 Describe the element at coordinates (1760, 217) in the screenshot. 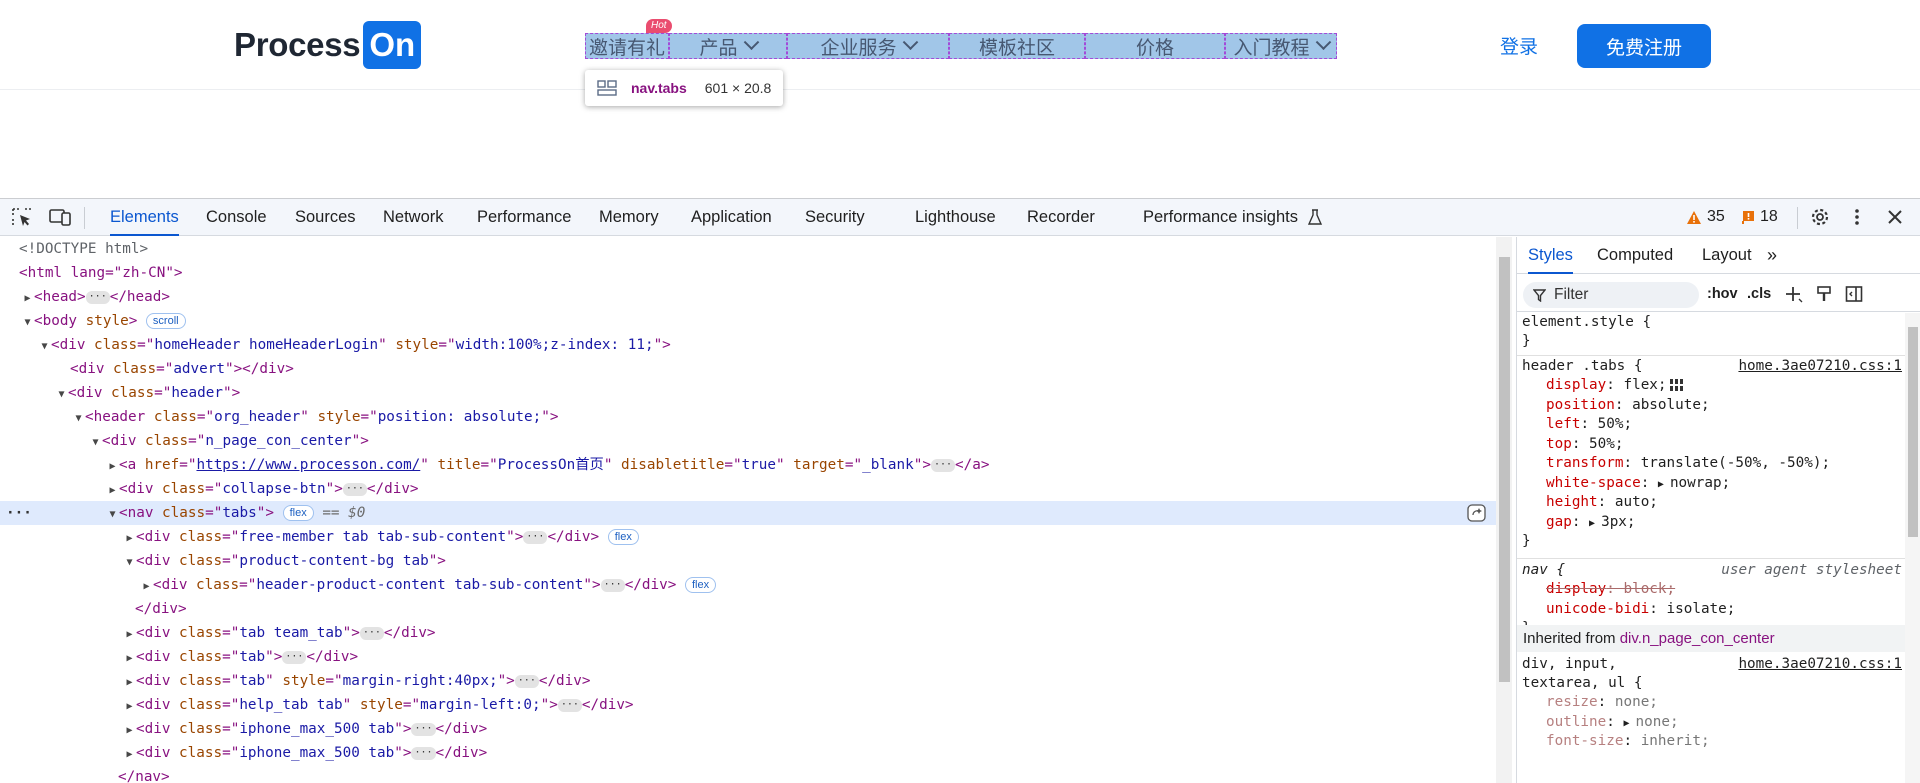

I see `issues-counter: 18` at that location.